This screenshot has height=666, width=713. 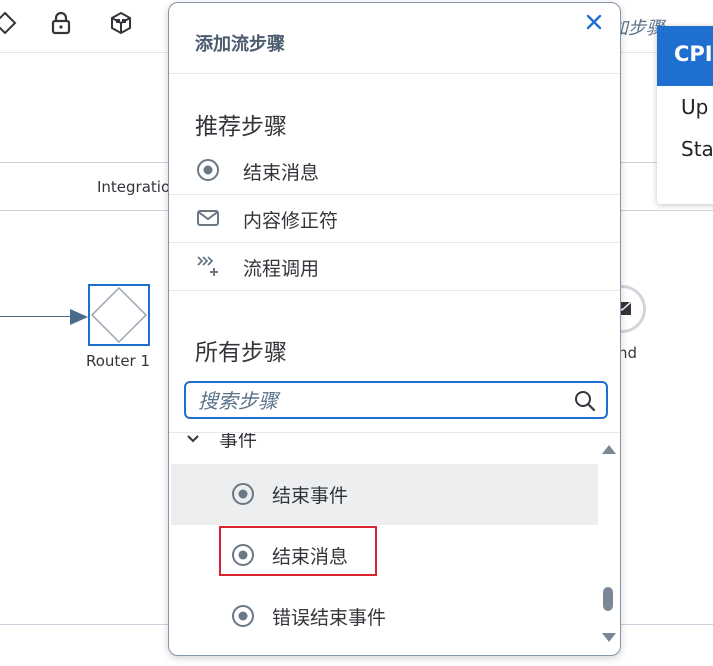 What do you see at coordinates (394, 266) in the screenshot?
I see `recommended-item-process-call: 流程调用` at bounding box center [394, 266].